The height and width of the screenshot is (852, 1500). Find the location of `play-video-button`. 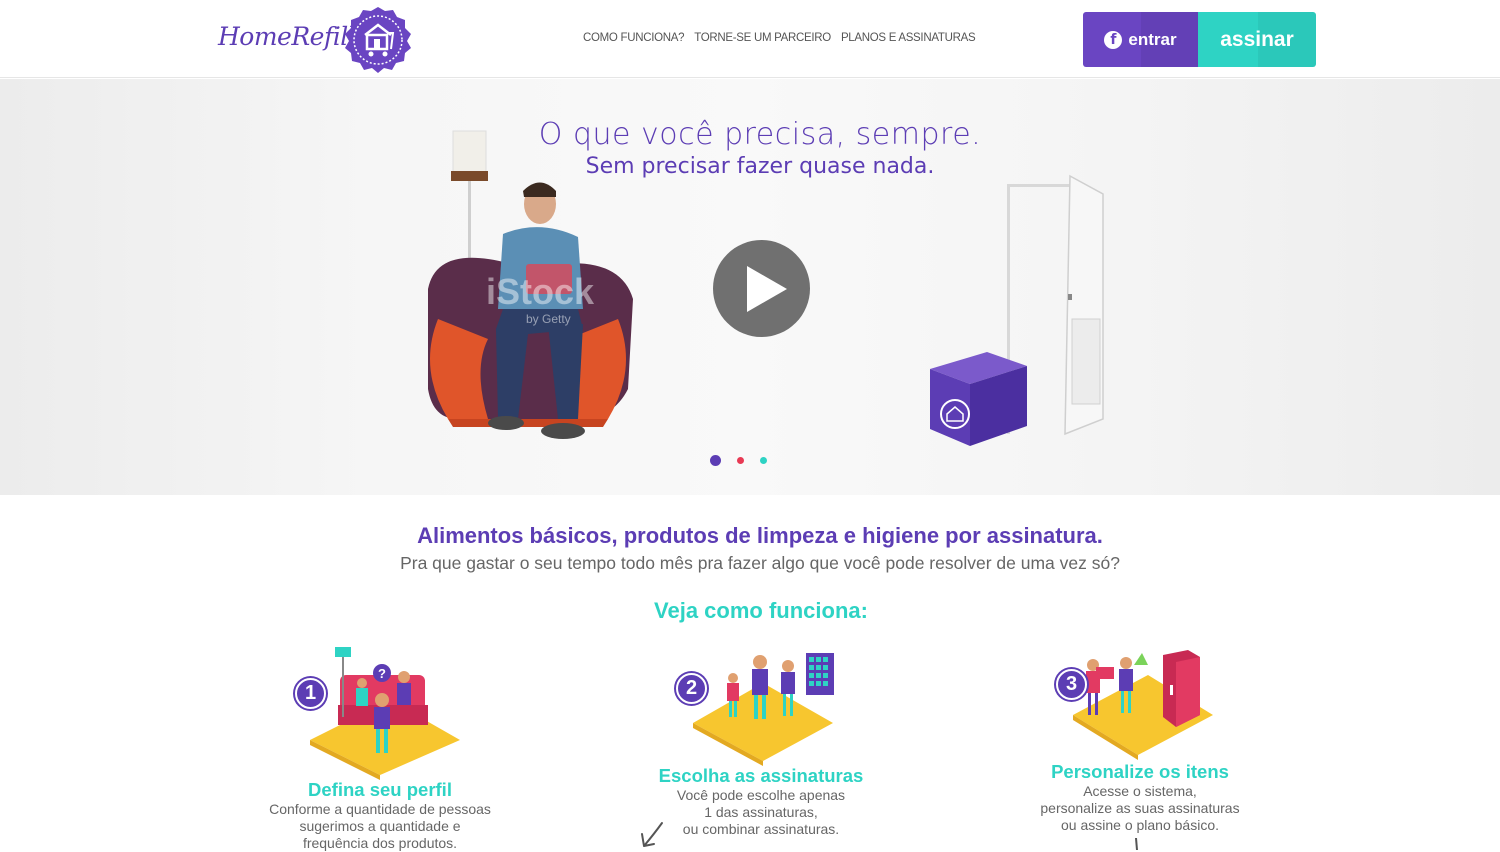

play-video-button is located at coordinates (761, 288).